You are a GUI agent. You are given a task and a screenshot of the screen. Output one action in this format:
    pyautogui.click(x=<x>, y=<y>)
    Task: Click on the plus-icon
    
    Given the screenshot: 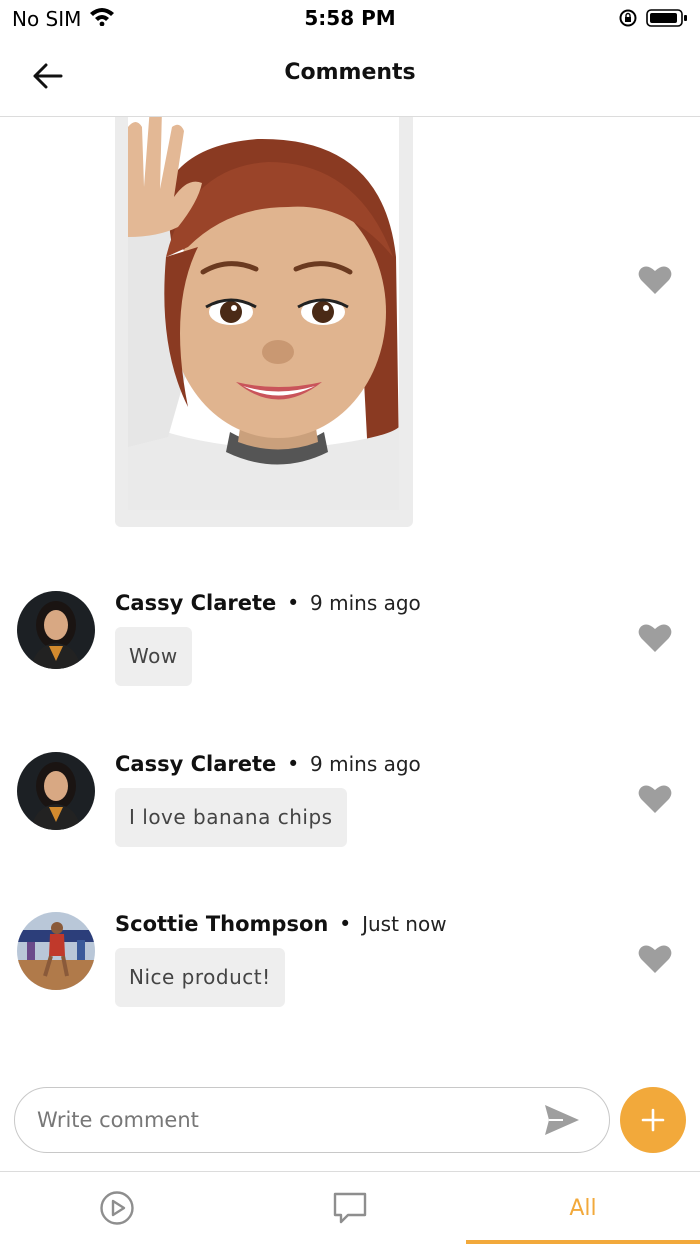 What is the action you would take?
    pyautogui.click(x=653, y=1120)
    